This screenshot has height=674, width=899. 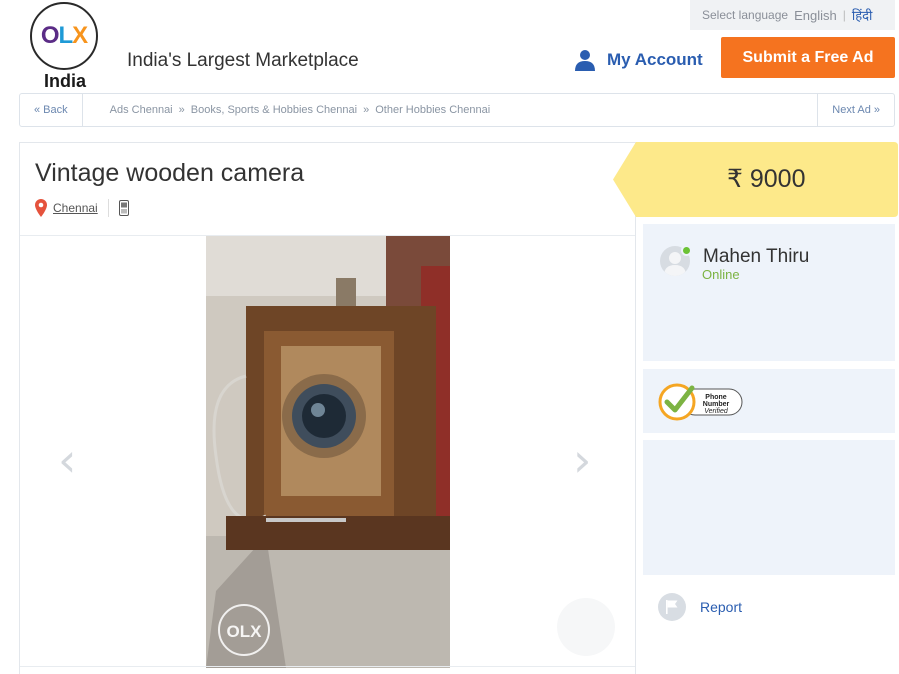 I want to click on report-label: Report, so click(x=721, y=607).